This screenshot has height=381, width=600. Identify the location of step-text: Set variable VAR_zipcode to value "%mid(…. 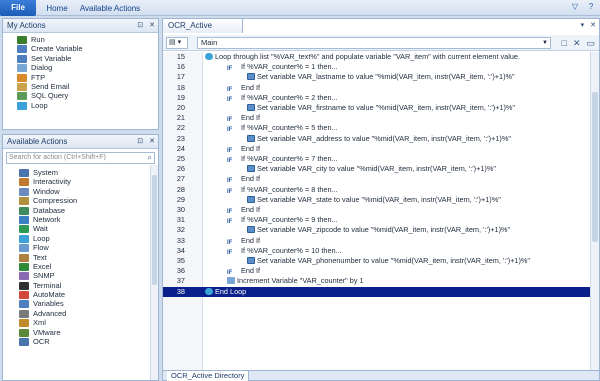
(384, 230).